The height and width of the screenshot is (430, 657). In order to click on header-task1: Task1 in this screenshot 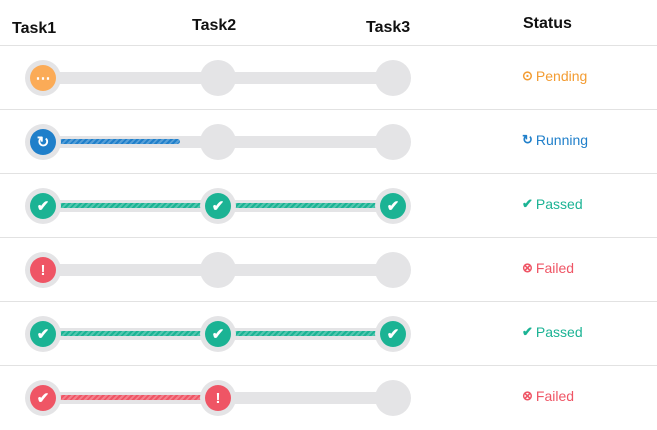, I will do `click(34, 28)`.